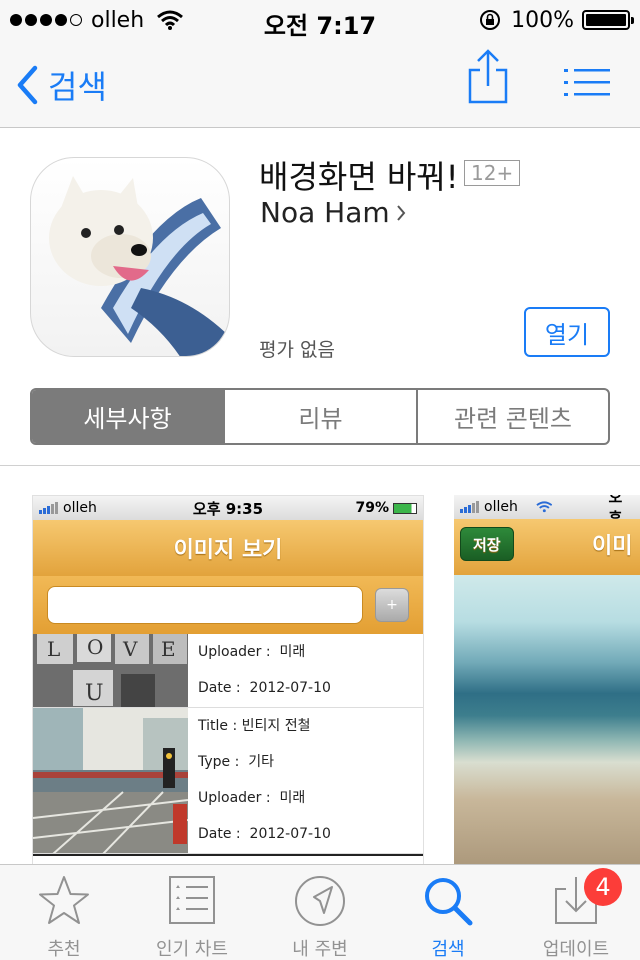 The image size is (640, 960). What do you see at coordinates (219, 762) in the screenshot?
I see `type-label: Type :` at bounding box center [219, 762].